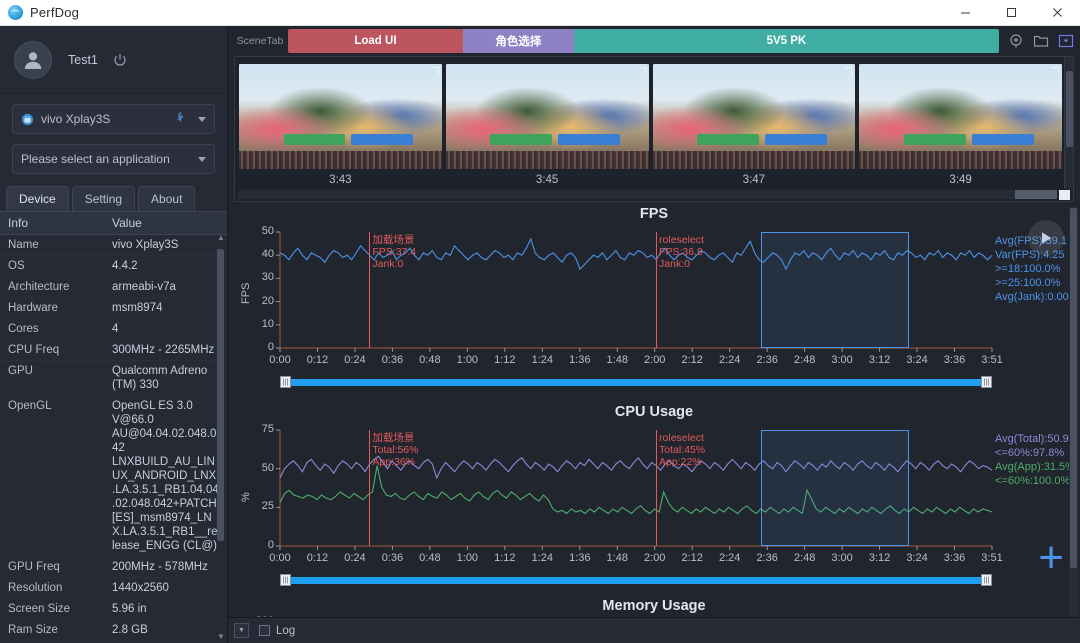  I want to click on table-row: Resolution 1440x2560, so click(113, 588).